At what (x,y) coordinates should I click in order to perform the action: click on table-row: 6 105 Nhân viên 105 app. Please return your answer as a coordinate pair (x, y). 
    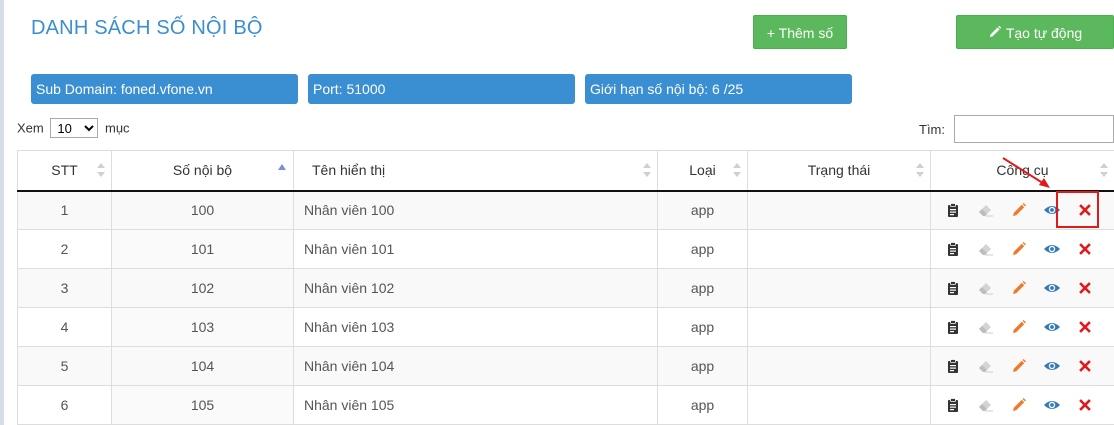
    Looking at the image, I should click on (565, 405).